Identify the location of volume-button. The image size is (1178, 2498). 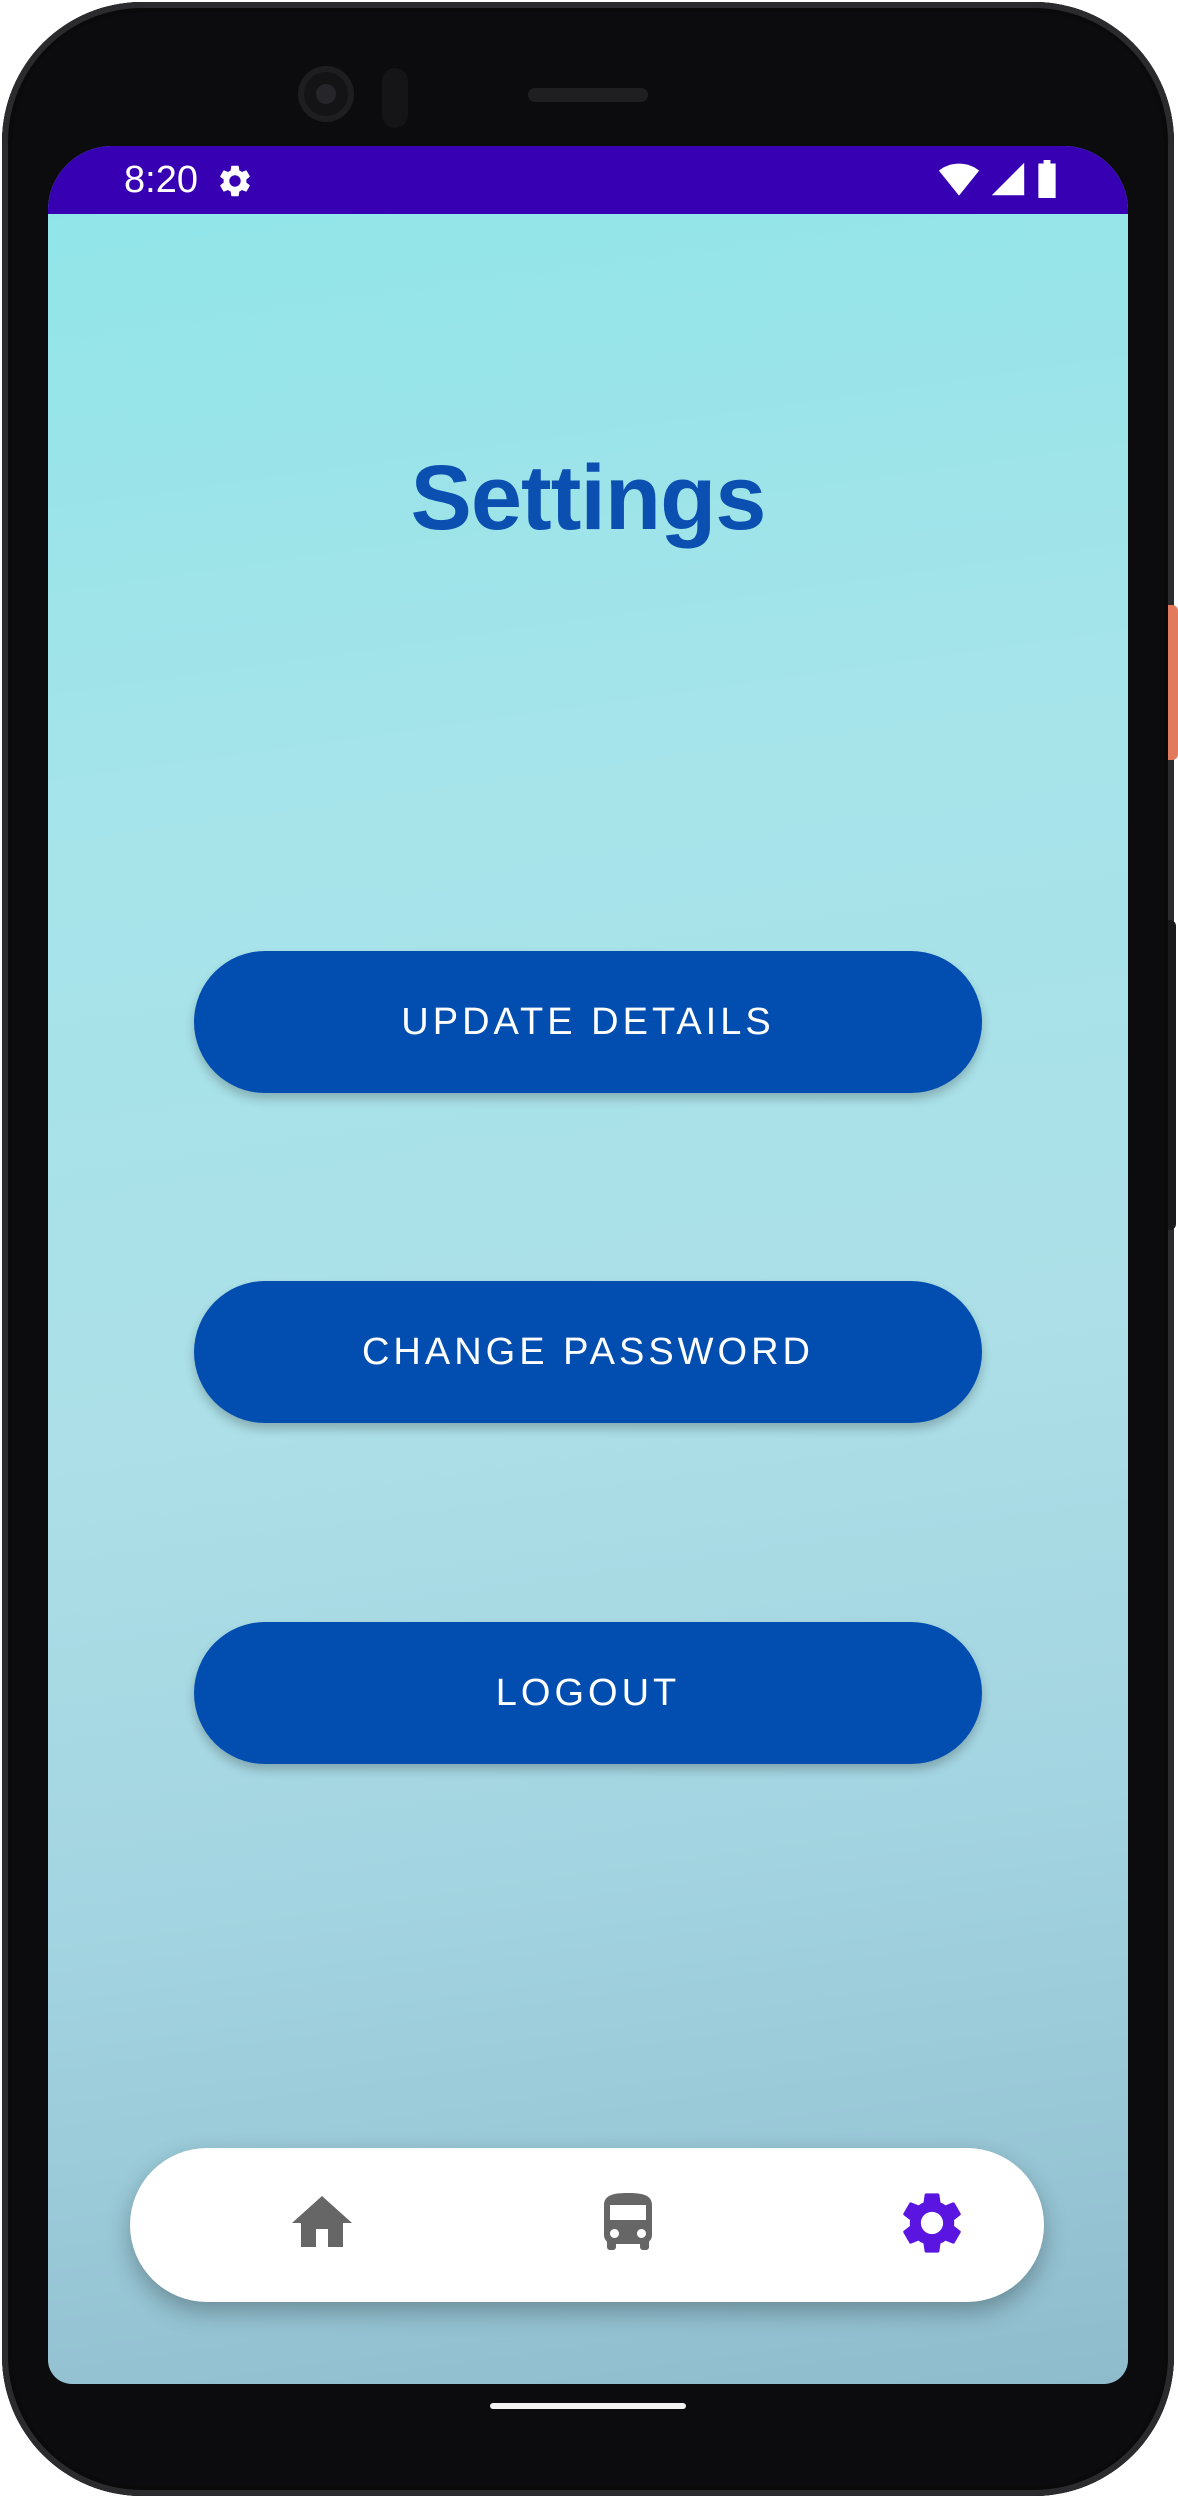
(1172, 1075).